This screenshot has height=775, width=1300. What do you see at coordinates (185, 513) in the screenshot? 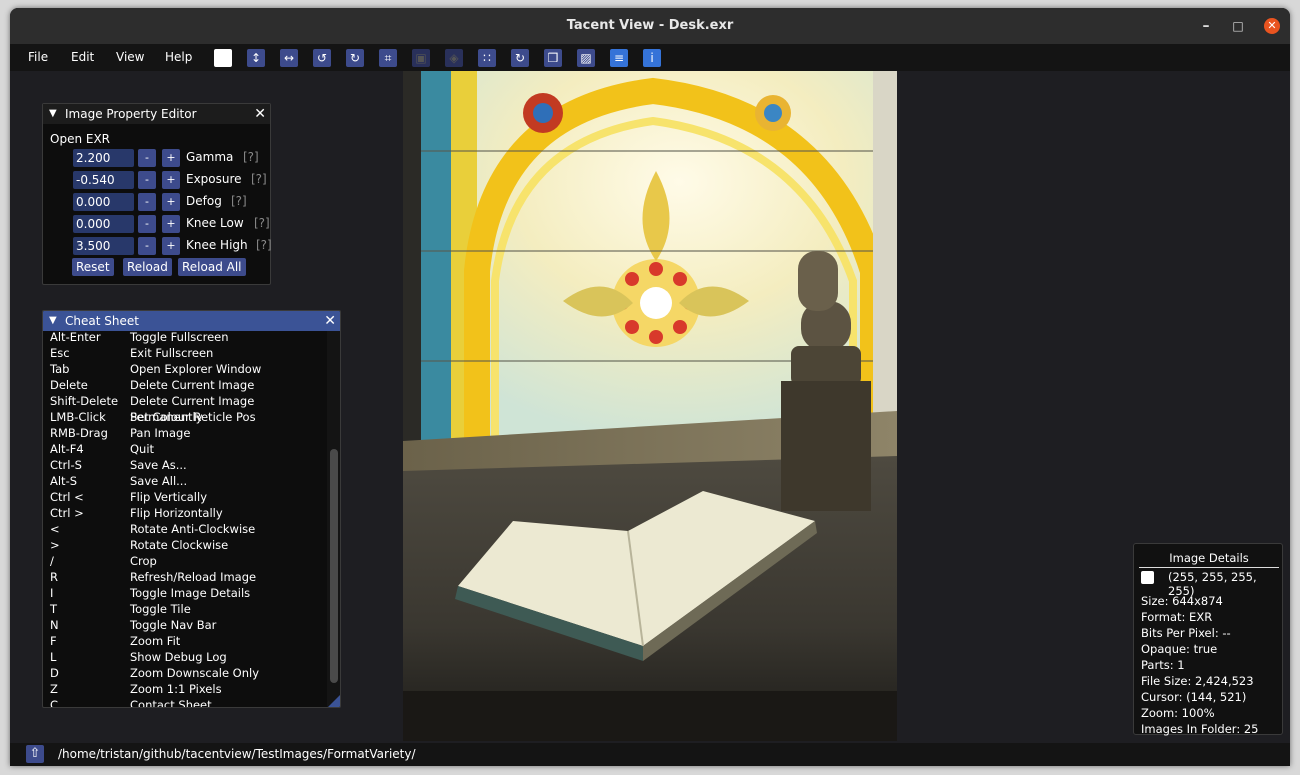
I see `cheat-sheet-row: Ctrl > Flip Horizontally` at bounding box center [185, 513].